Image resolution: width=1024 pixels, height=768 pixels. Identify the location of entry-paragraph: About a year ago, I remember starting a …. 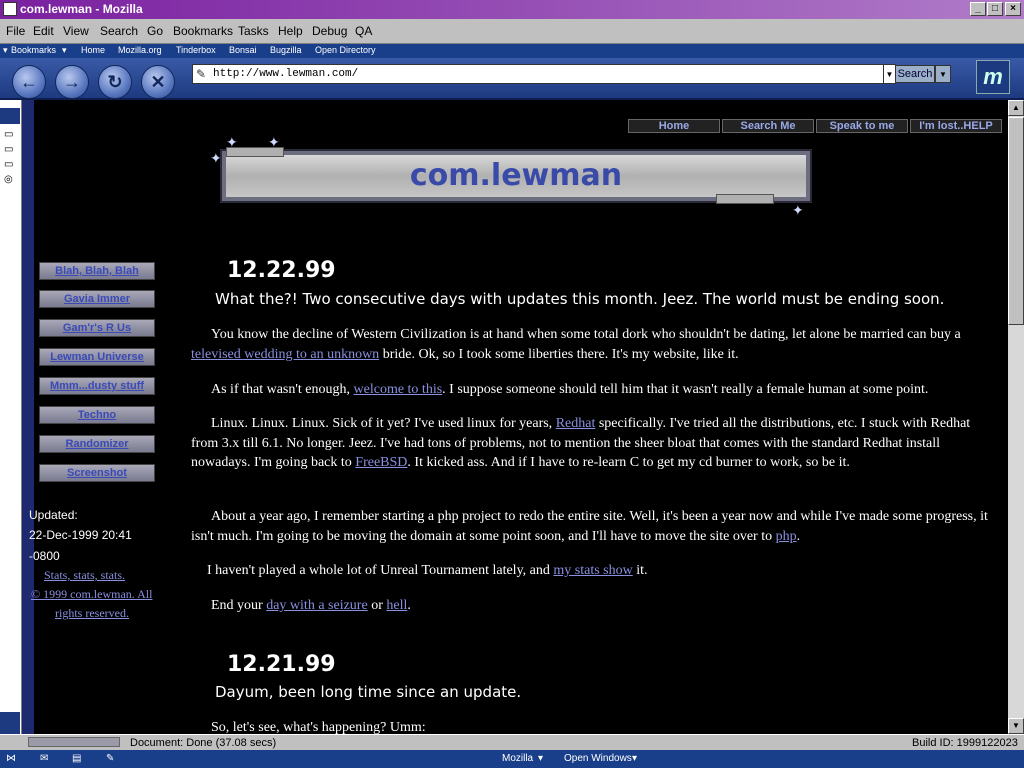
(589, 526).